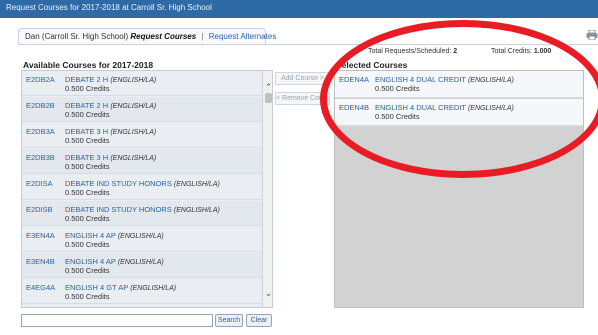 The height and width of the screenshot is (335, 598). What do you see at coordinates (455, 51) in the screenshot?
I see `total-requests-value: 2` at bounding box center [455, 51].